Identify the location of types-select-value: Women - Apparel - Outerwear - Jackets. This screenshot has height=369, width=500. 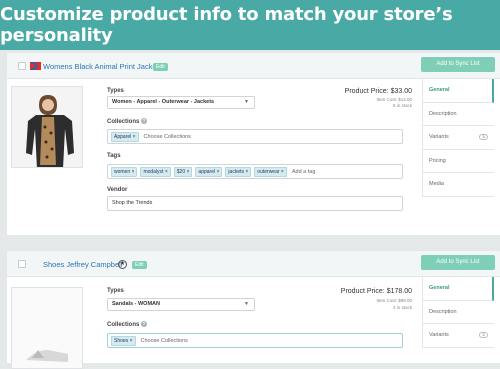
(163, 102).